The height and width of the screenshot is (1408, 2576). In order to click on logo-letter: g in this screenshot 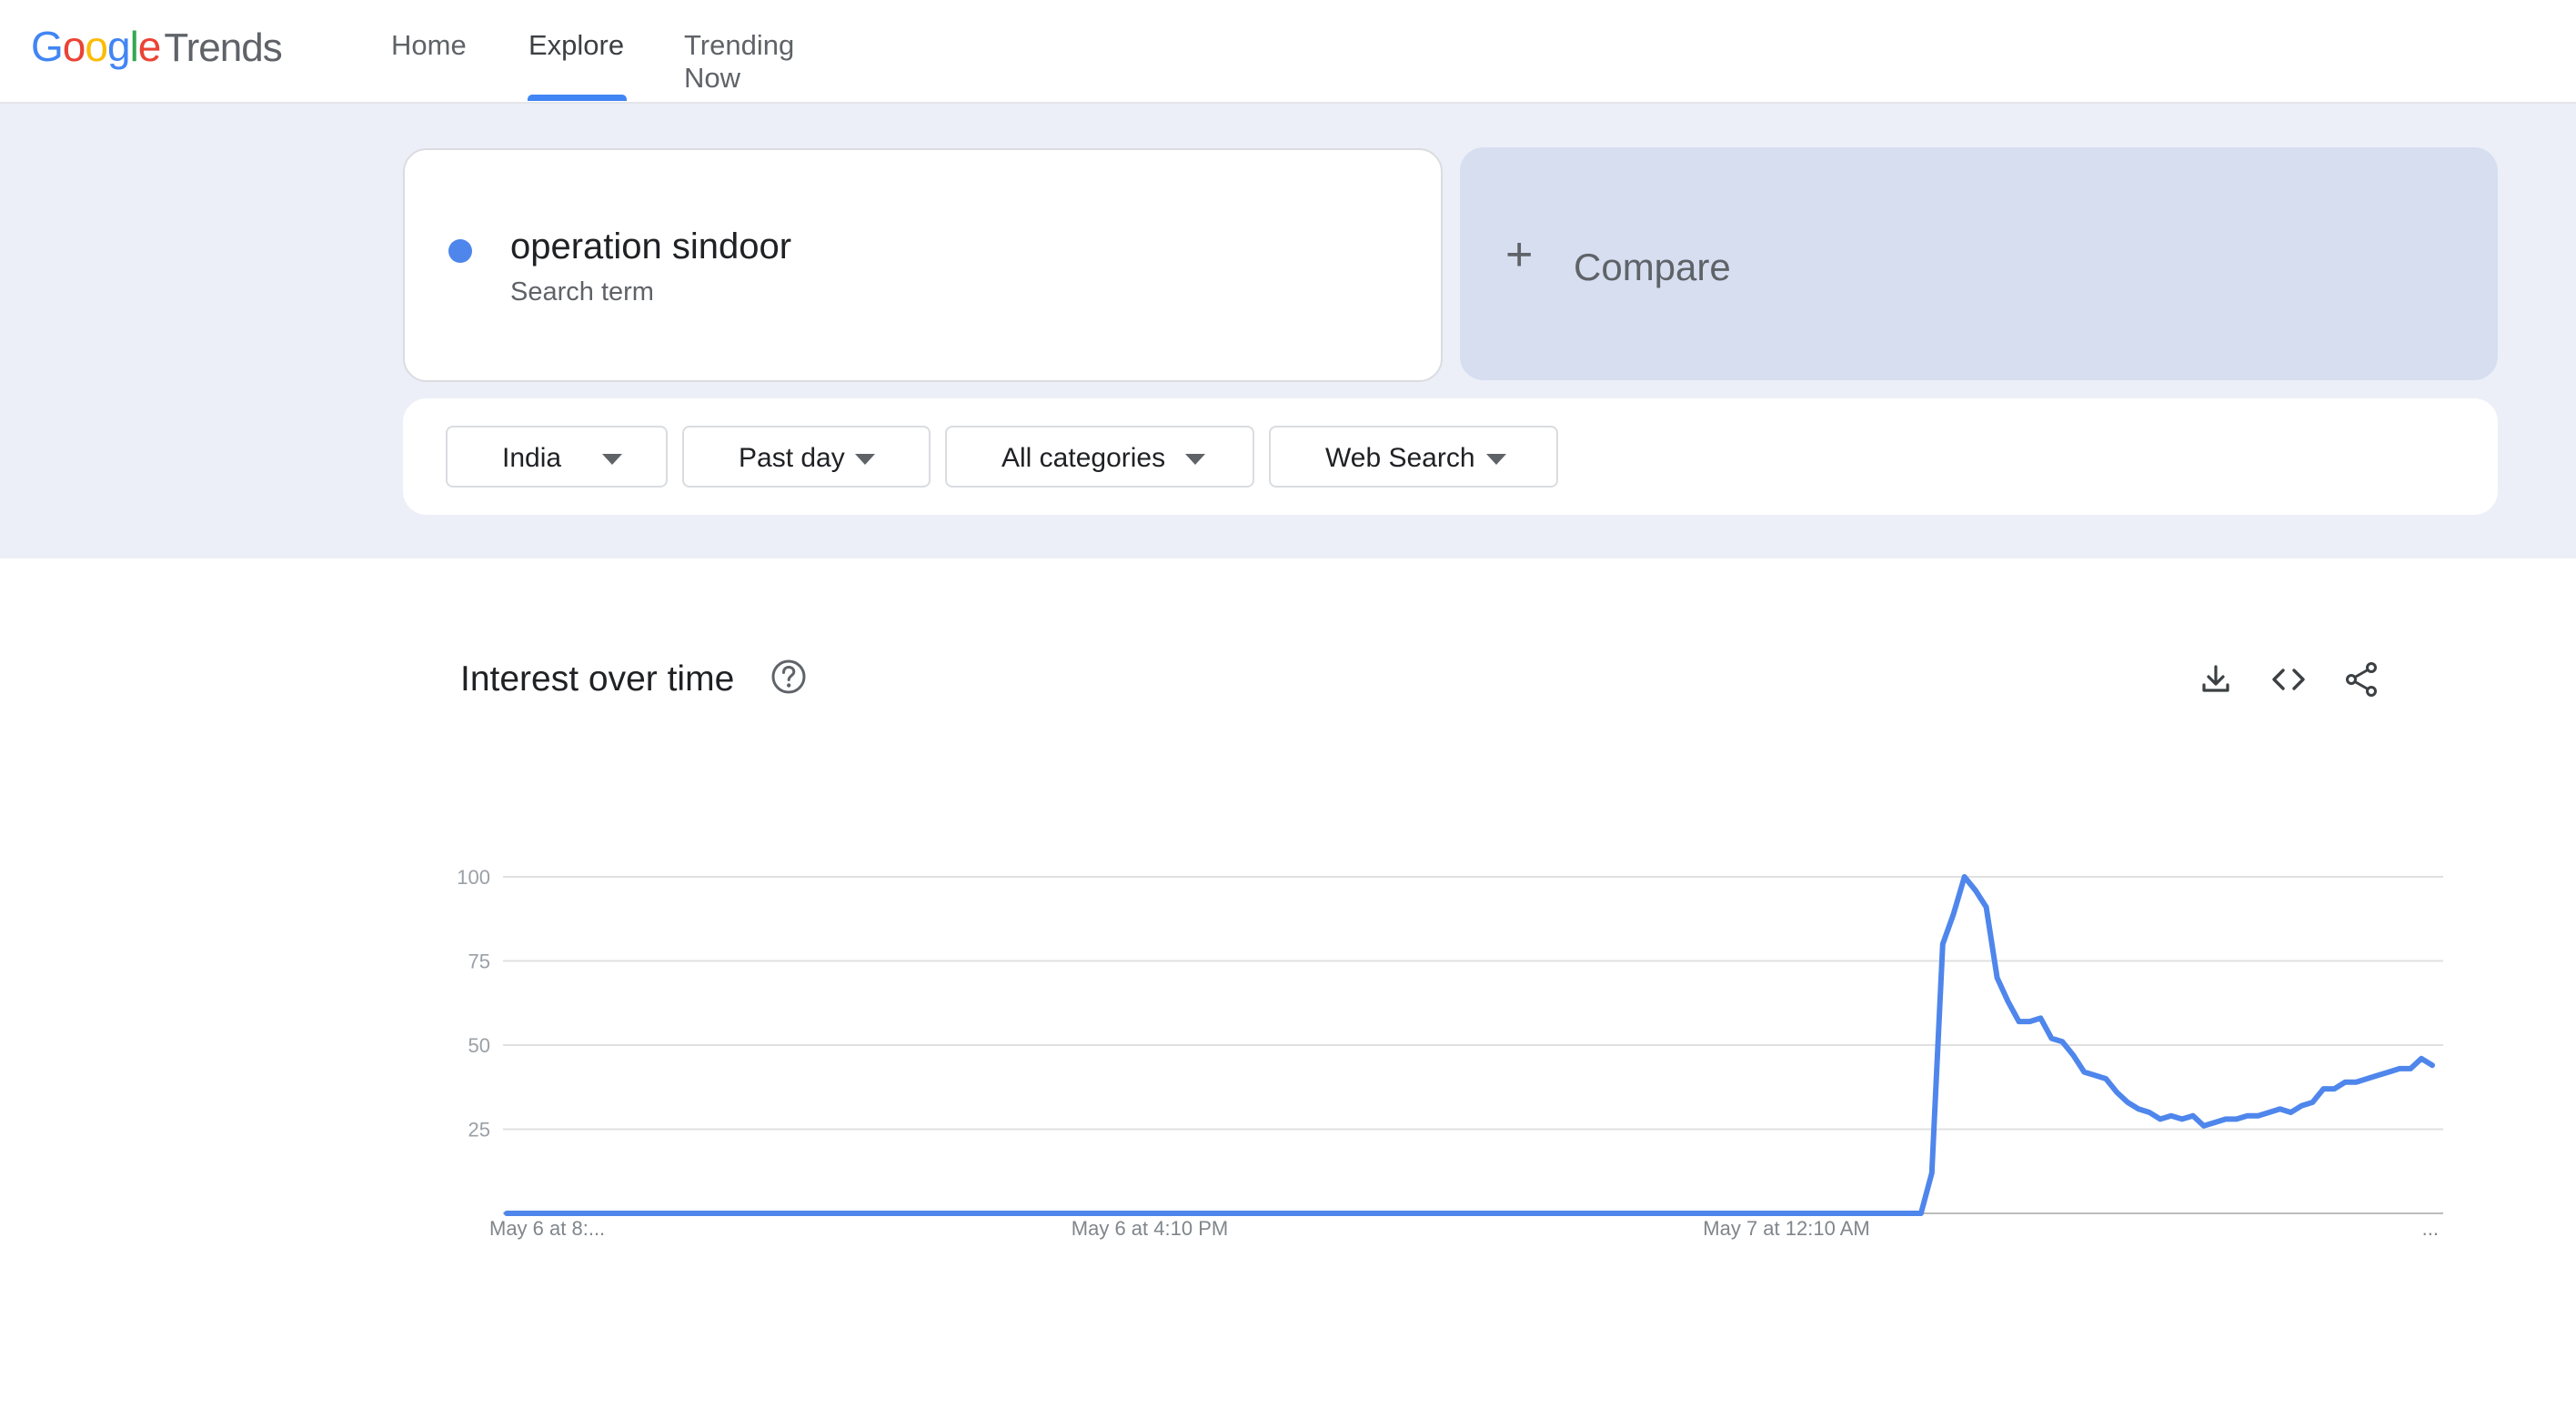, I will do `click(118, 46)`.